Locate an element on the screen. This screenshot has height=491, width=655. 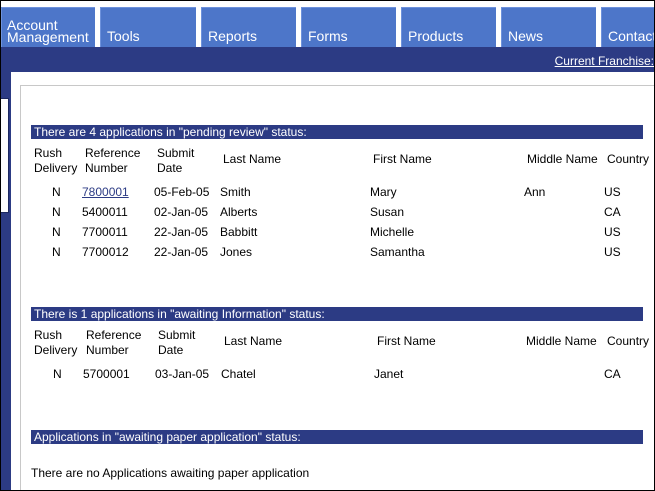
tab-label: Products is located at coordinates (436, 36).